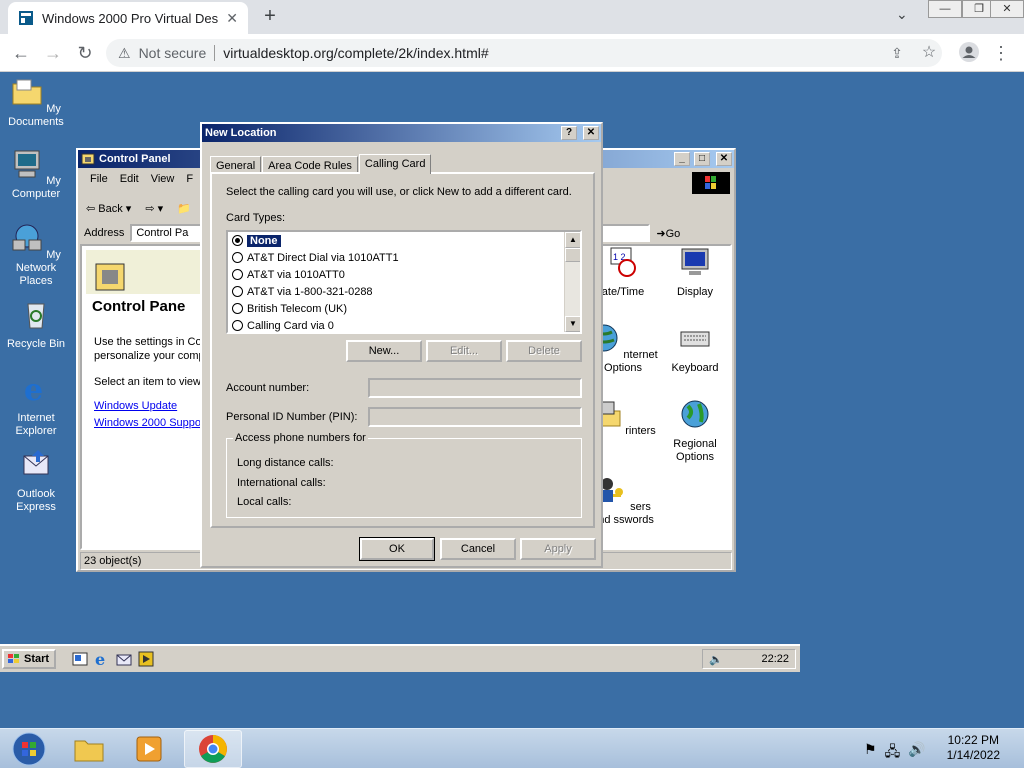 The image size is (1024, 768). What do you see at coordinates (404, 240) in the screenshot?
I see `card-option-none: None` at bounding box center [404, 240].